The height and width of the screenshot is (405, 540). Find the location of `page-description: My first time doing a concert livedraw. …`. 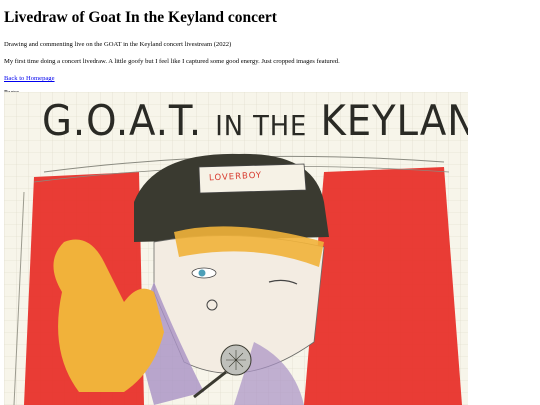

page-description: My first time doing a concert livedraw. … is located at coordinates (172, 61).